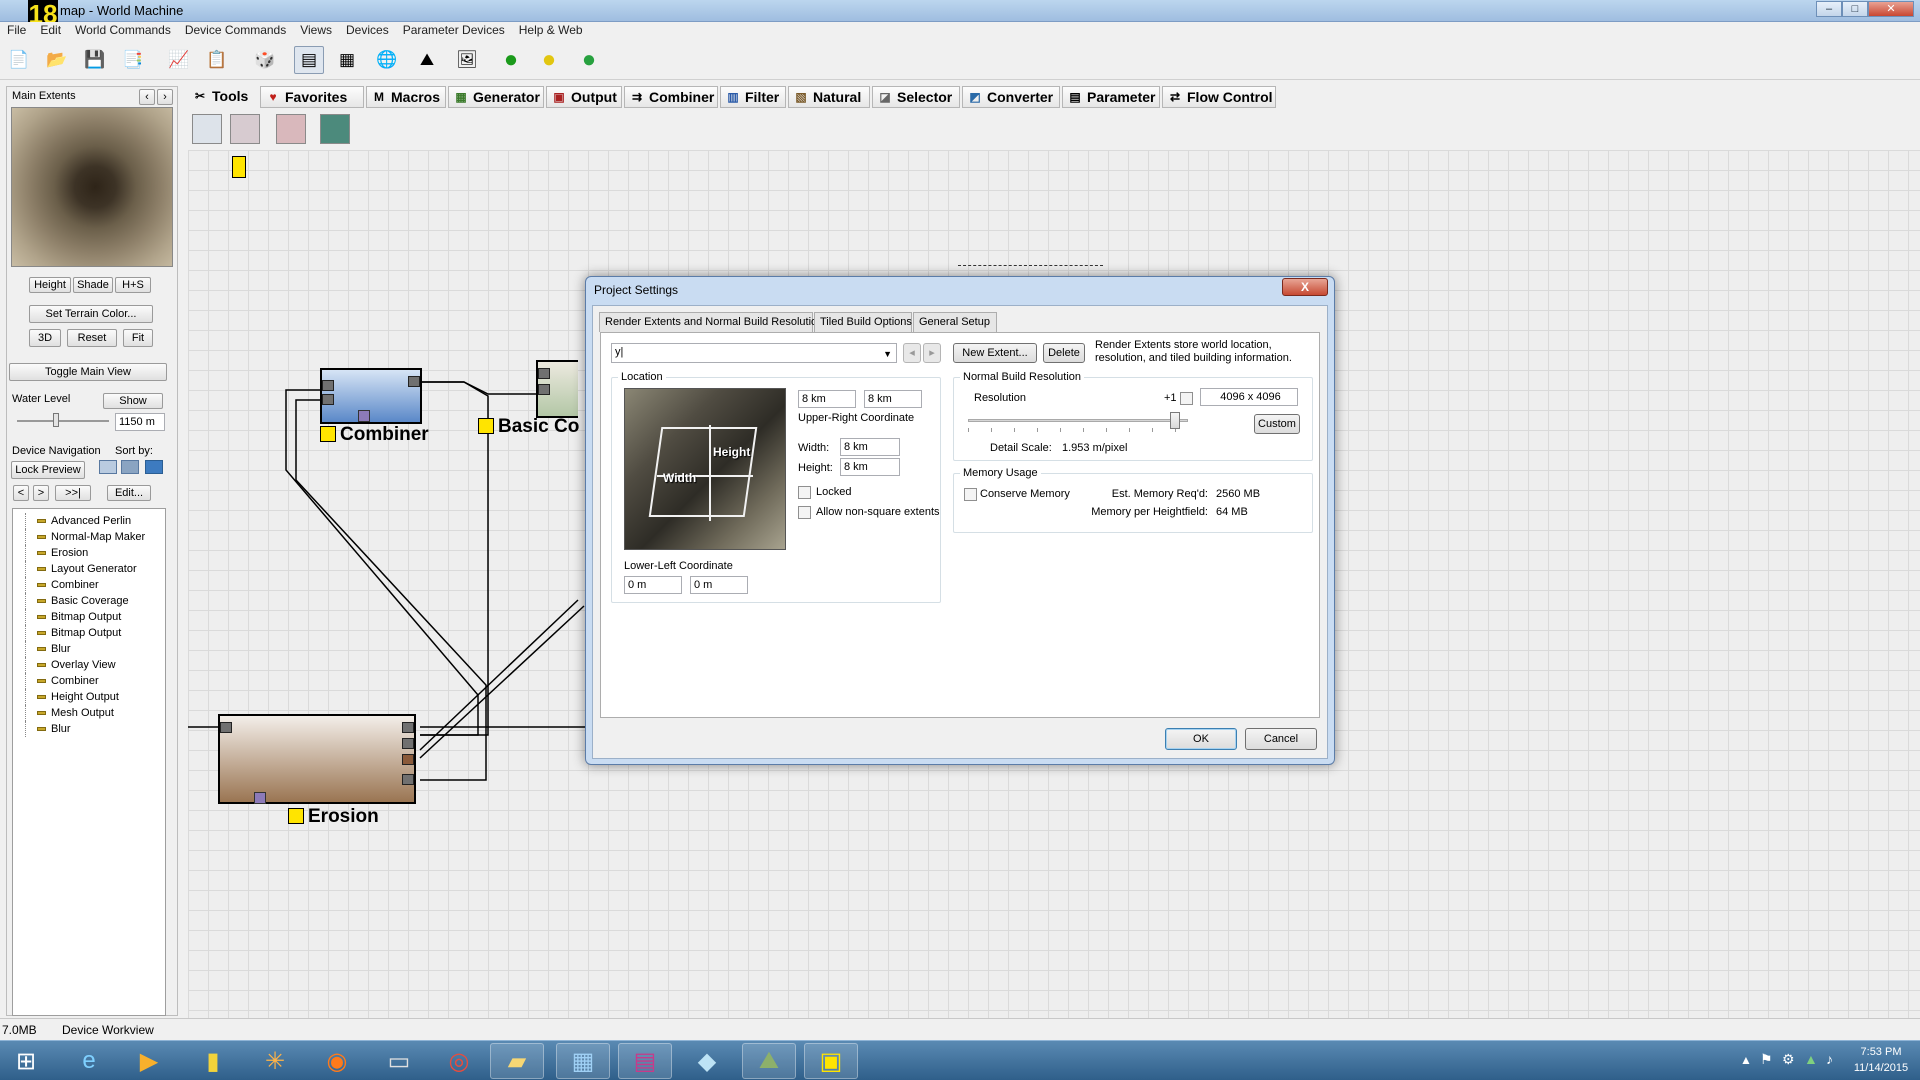 Image resolution: width=1920 pixels, height=1080 pixels. Describe the element at coordinates (89, 665) in the screenshot. I see `list-item: Overlay View` at that location.